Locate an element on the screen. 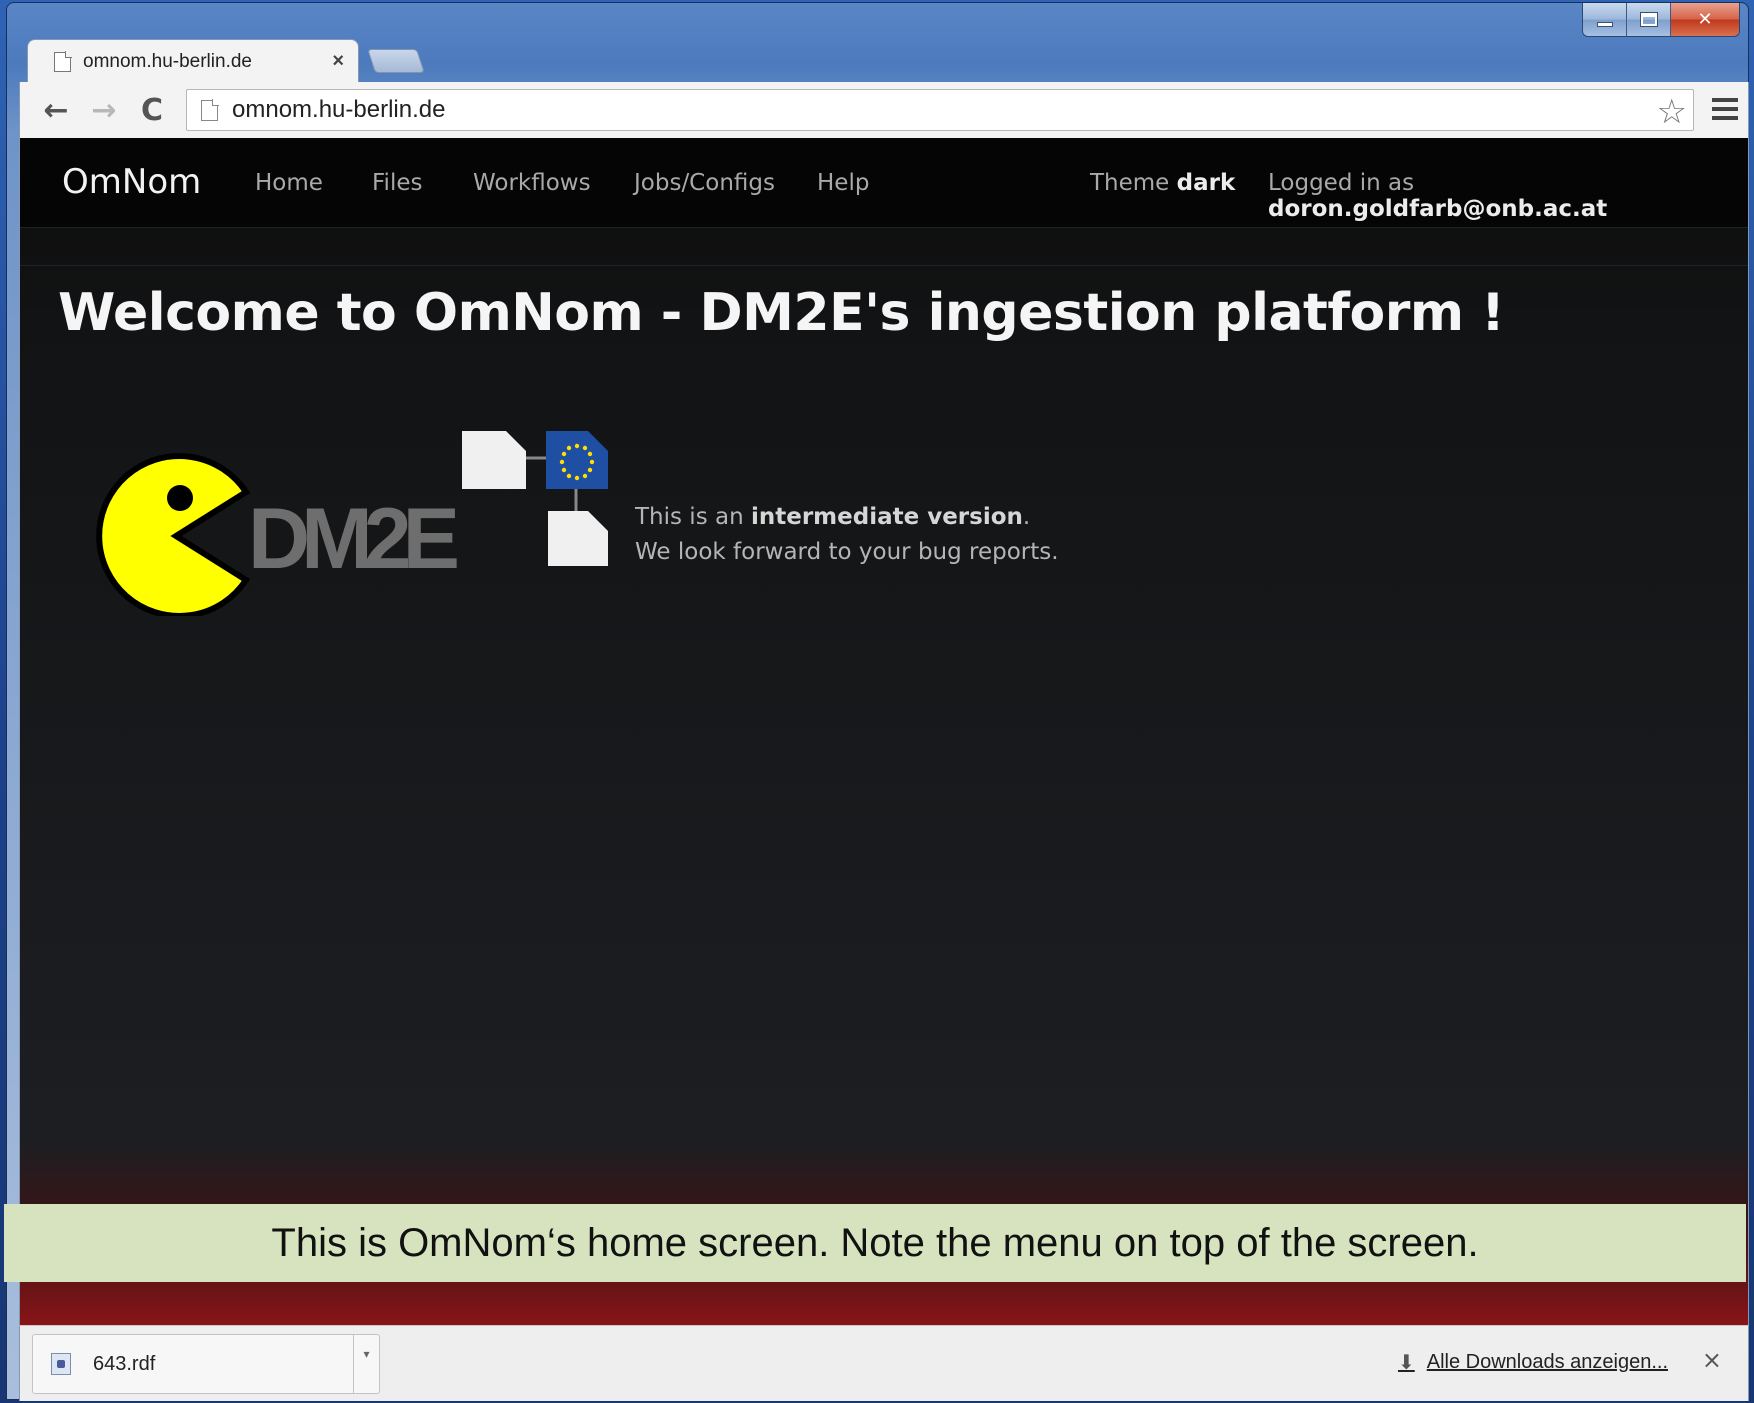 This screenshot has height=1403, width=1754. nav-item-home: Home is located at coordinates (289, 183).